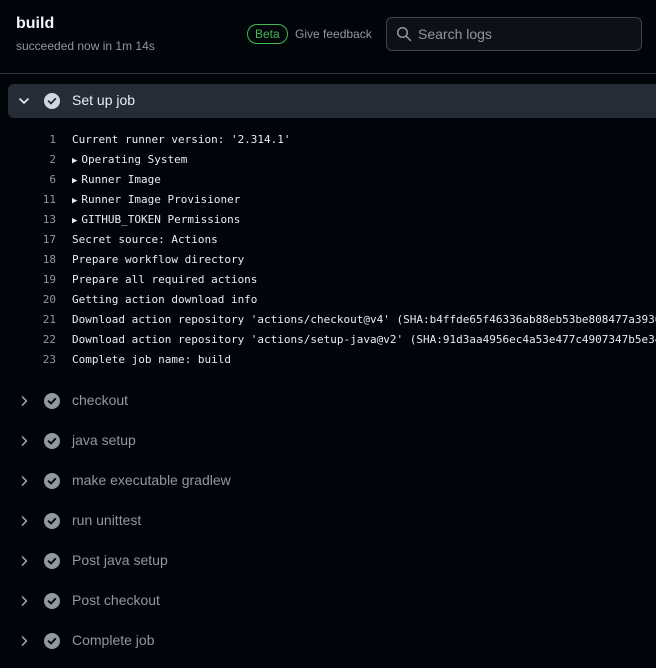 The image size is (656, 668). What do you see at coordinates (28, 259) in the screenshot?
I see `line-number: 18` at bounding box center [28, 259].